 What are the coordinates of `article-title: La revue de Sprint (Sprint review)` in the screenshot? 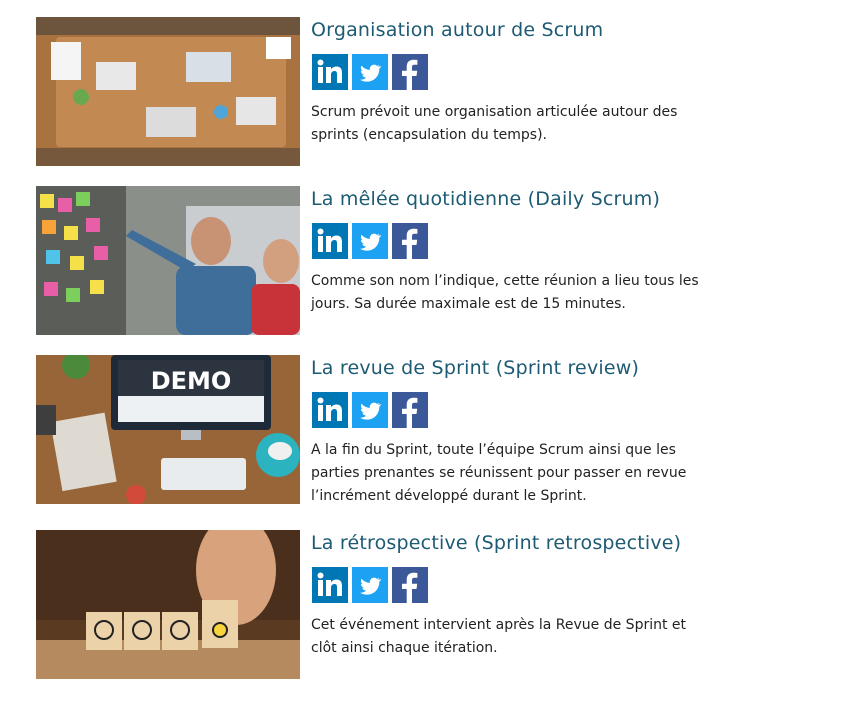 It's located at (475, 368).